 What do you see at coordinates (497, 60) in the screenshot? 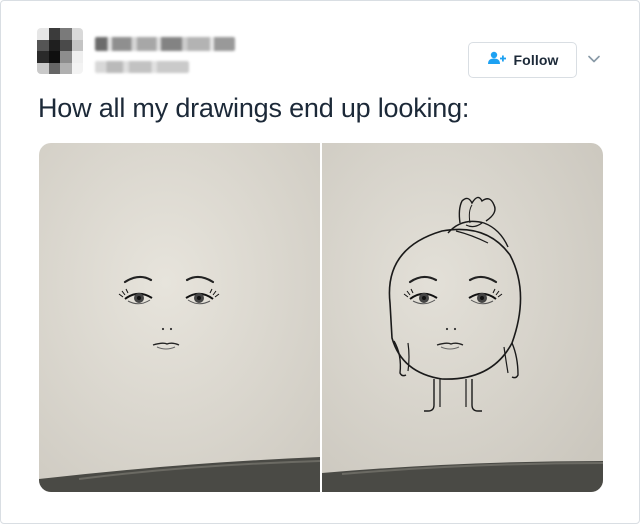
I see `add-user-icon` at bounding box center [497, 60].